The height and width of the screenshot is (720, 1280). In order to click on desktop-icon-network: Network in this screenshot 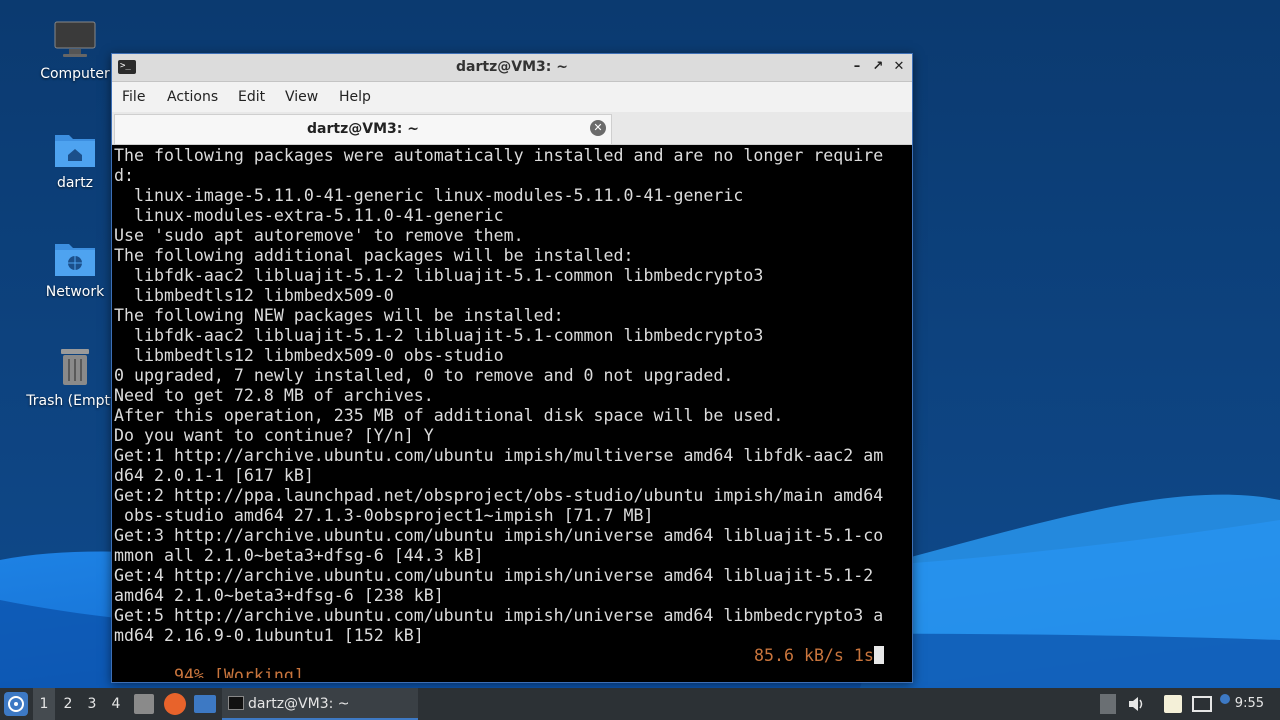, I will do `click(75, 268)`.